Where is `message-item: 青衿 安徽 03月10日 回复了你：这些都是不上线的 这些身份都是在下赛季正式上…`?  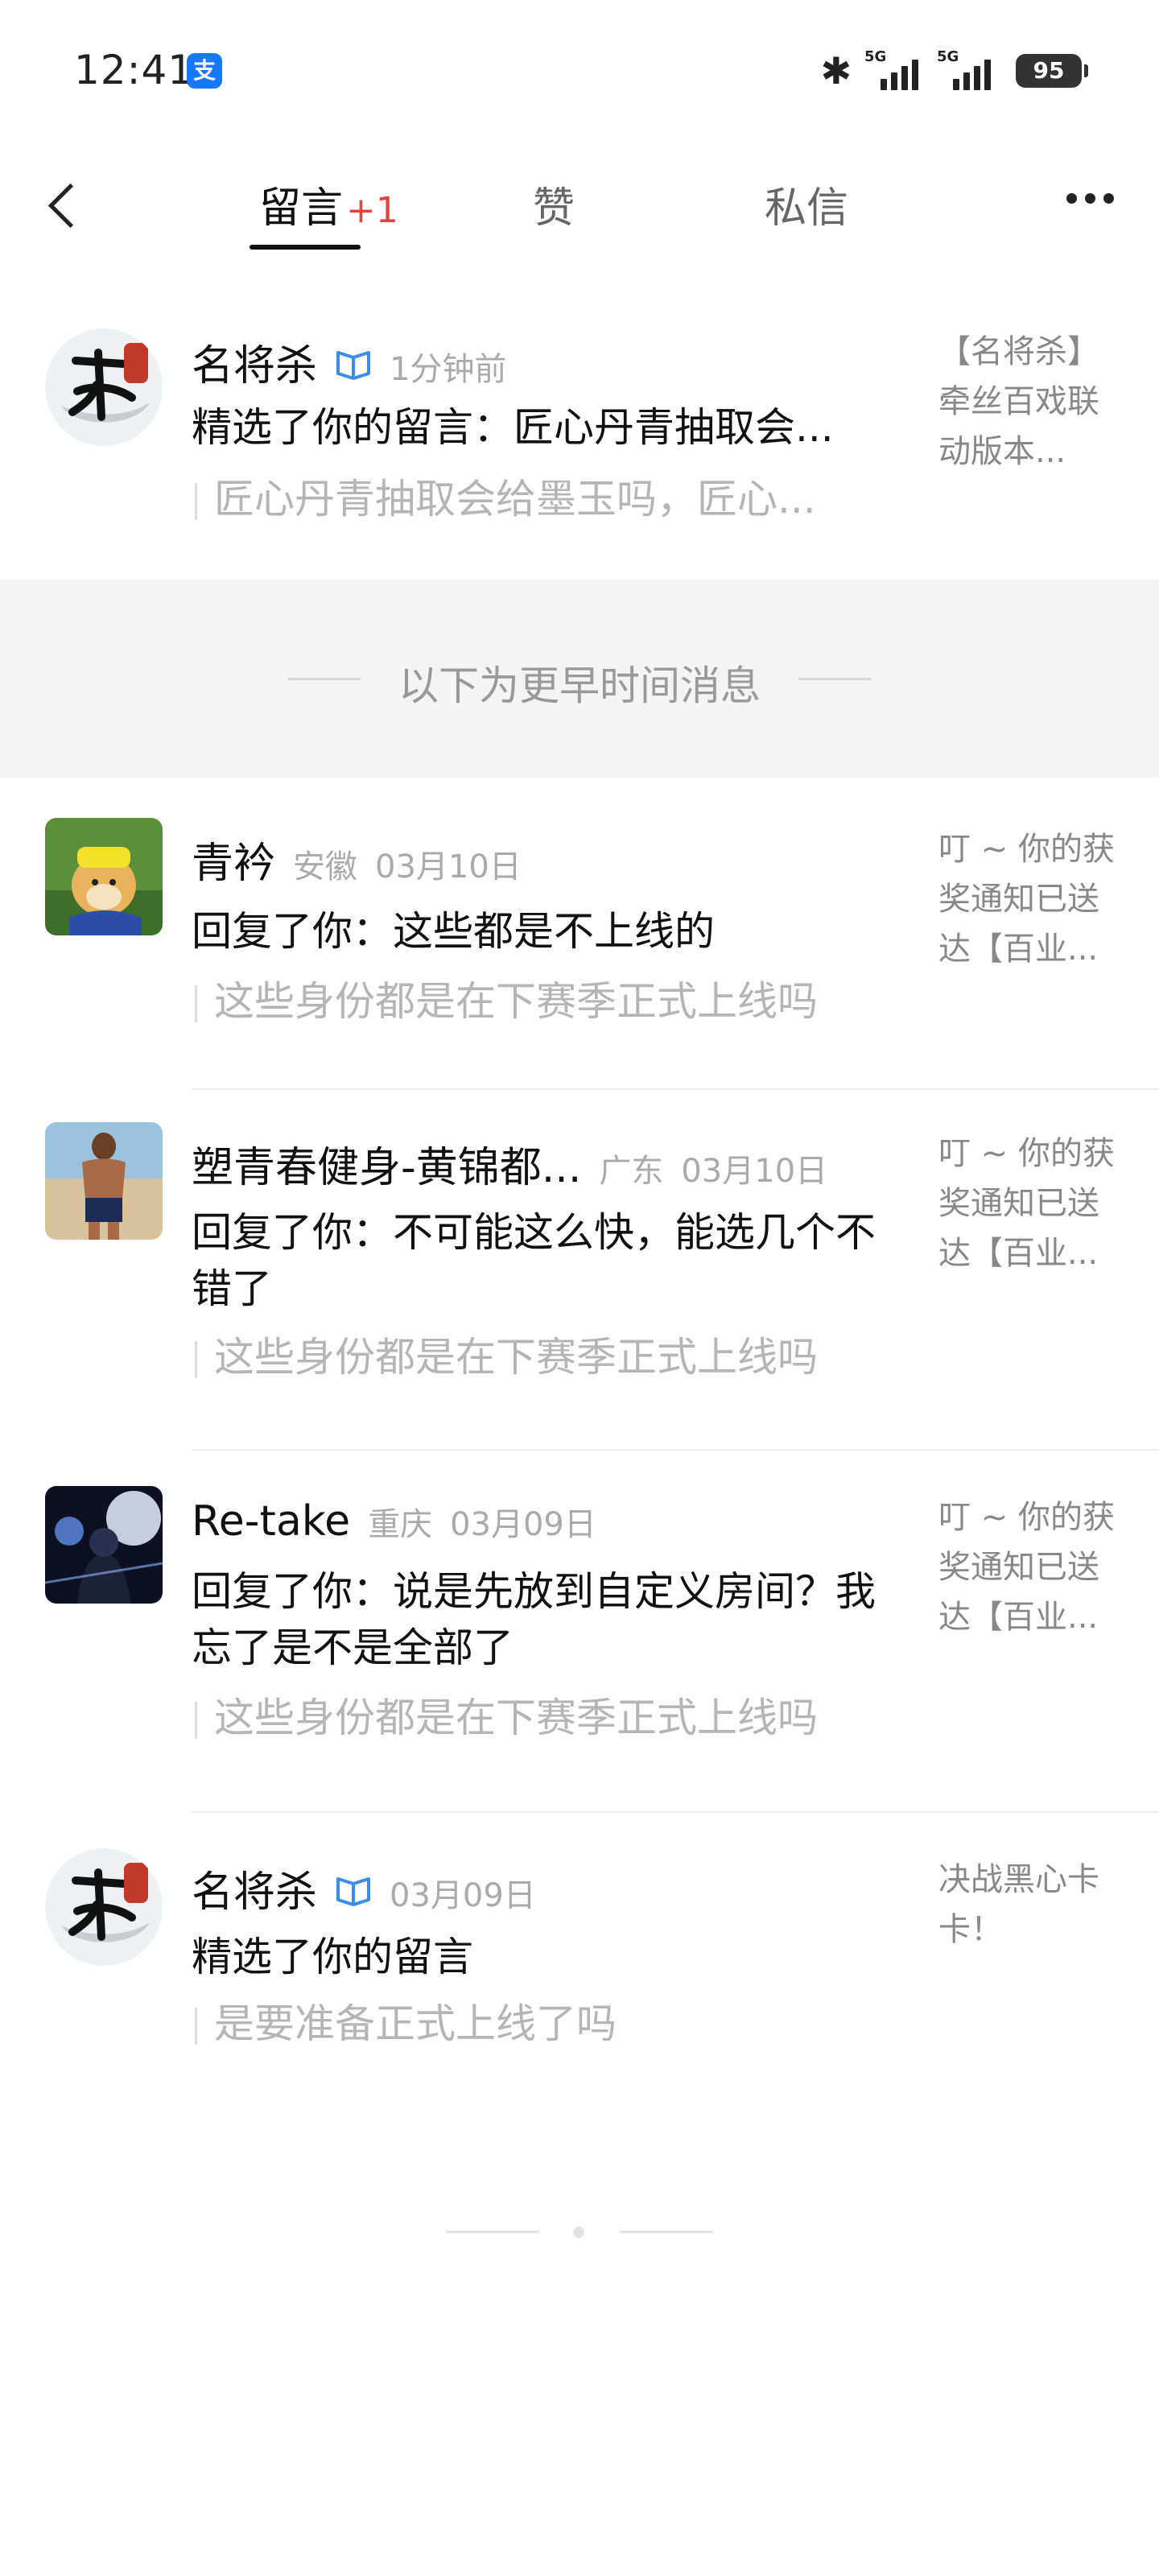
message-item: 青衿 安徽 03月10日 回复了你：这些都是不上线的 这些身份都是在下赛季正式上… is located at coordinates (579, 954).